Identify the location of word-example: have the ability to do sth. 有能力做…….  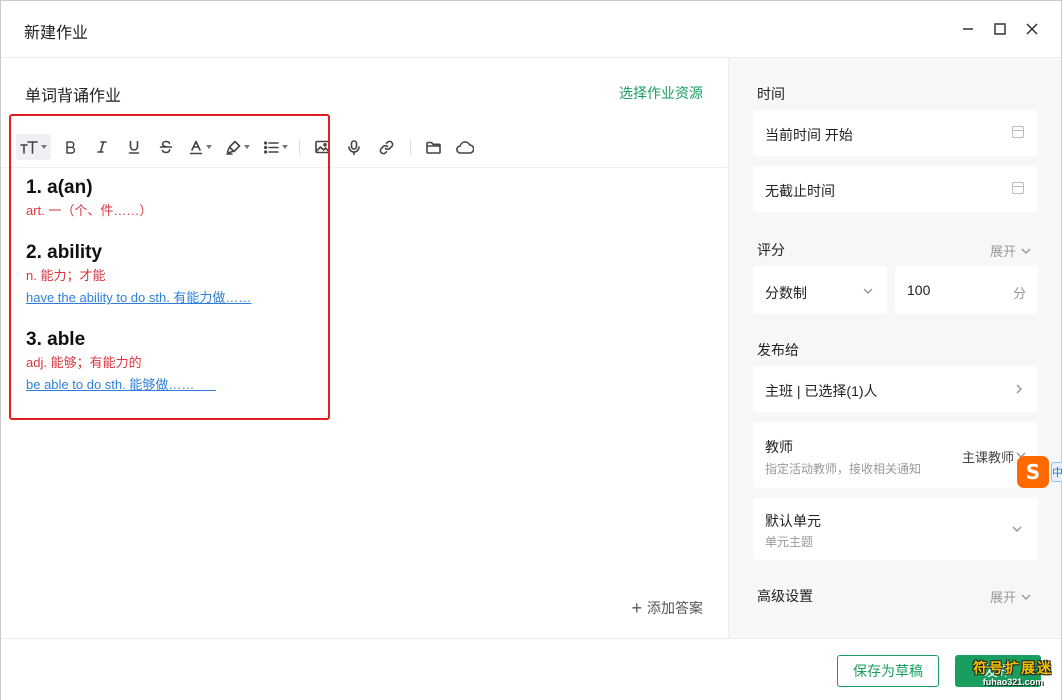
(139, 297).